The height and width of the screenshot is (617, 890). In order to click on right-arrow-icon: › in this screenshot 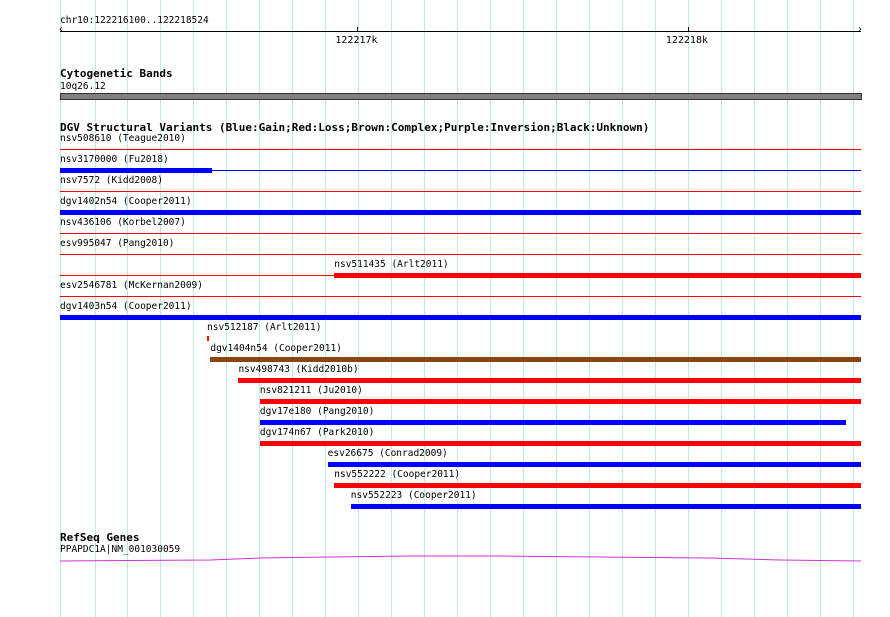, I will do `click(860, 30)`.